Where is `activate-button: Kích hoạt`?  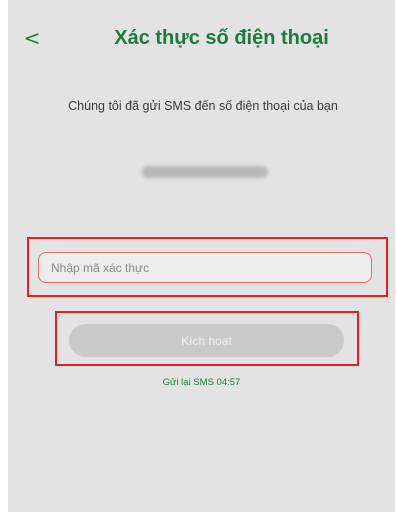 activate-button: Kích hoạt is located at coordinates (206, 340).